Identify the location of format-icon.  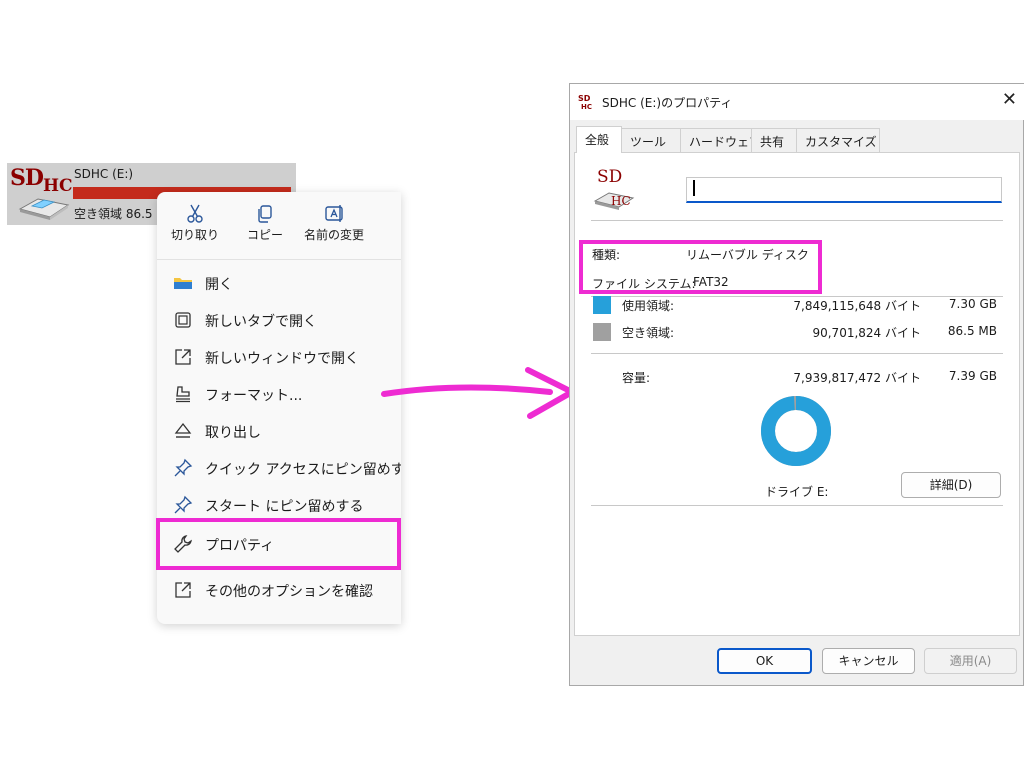
(183, 394).